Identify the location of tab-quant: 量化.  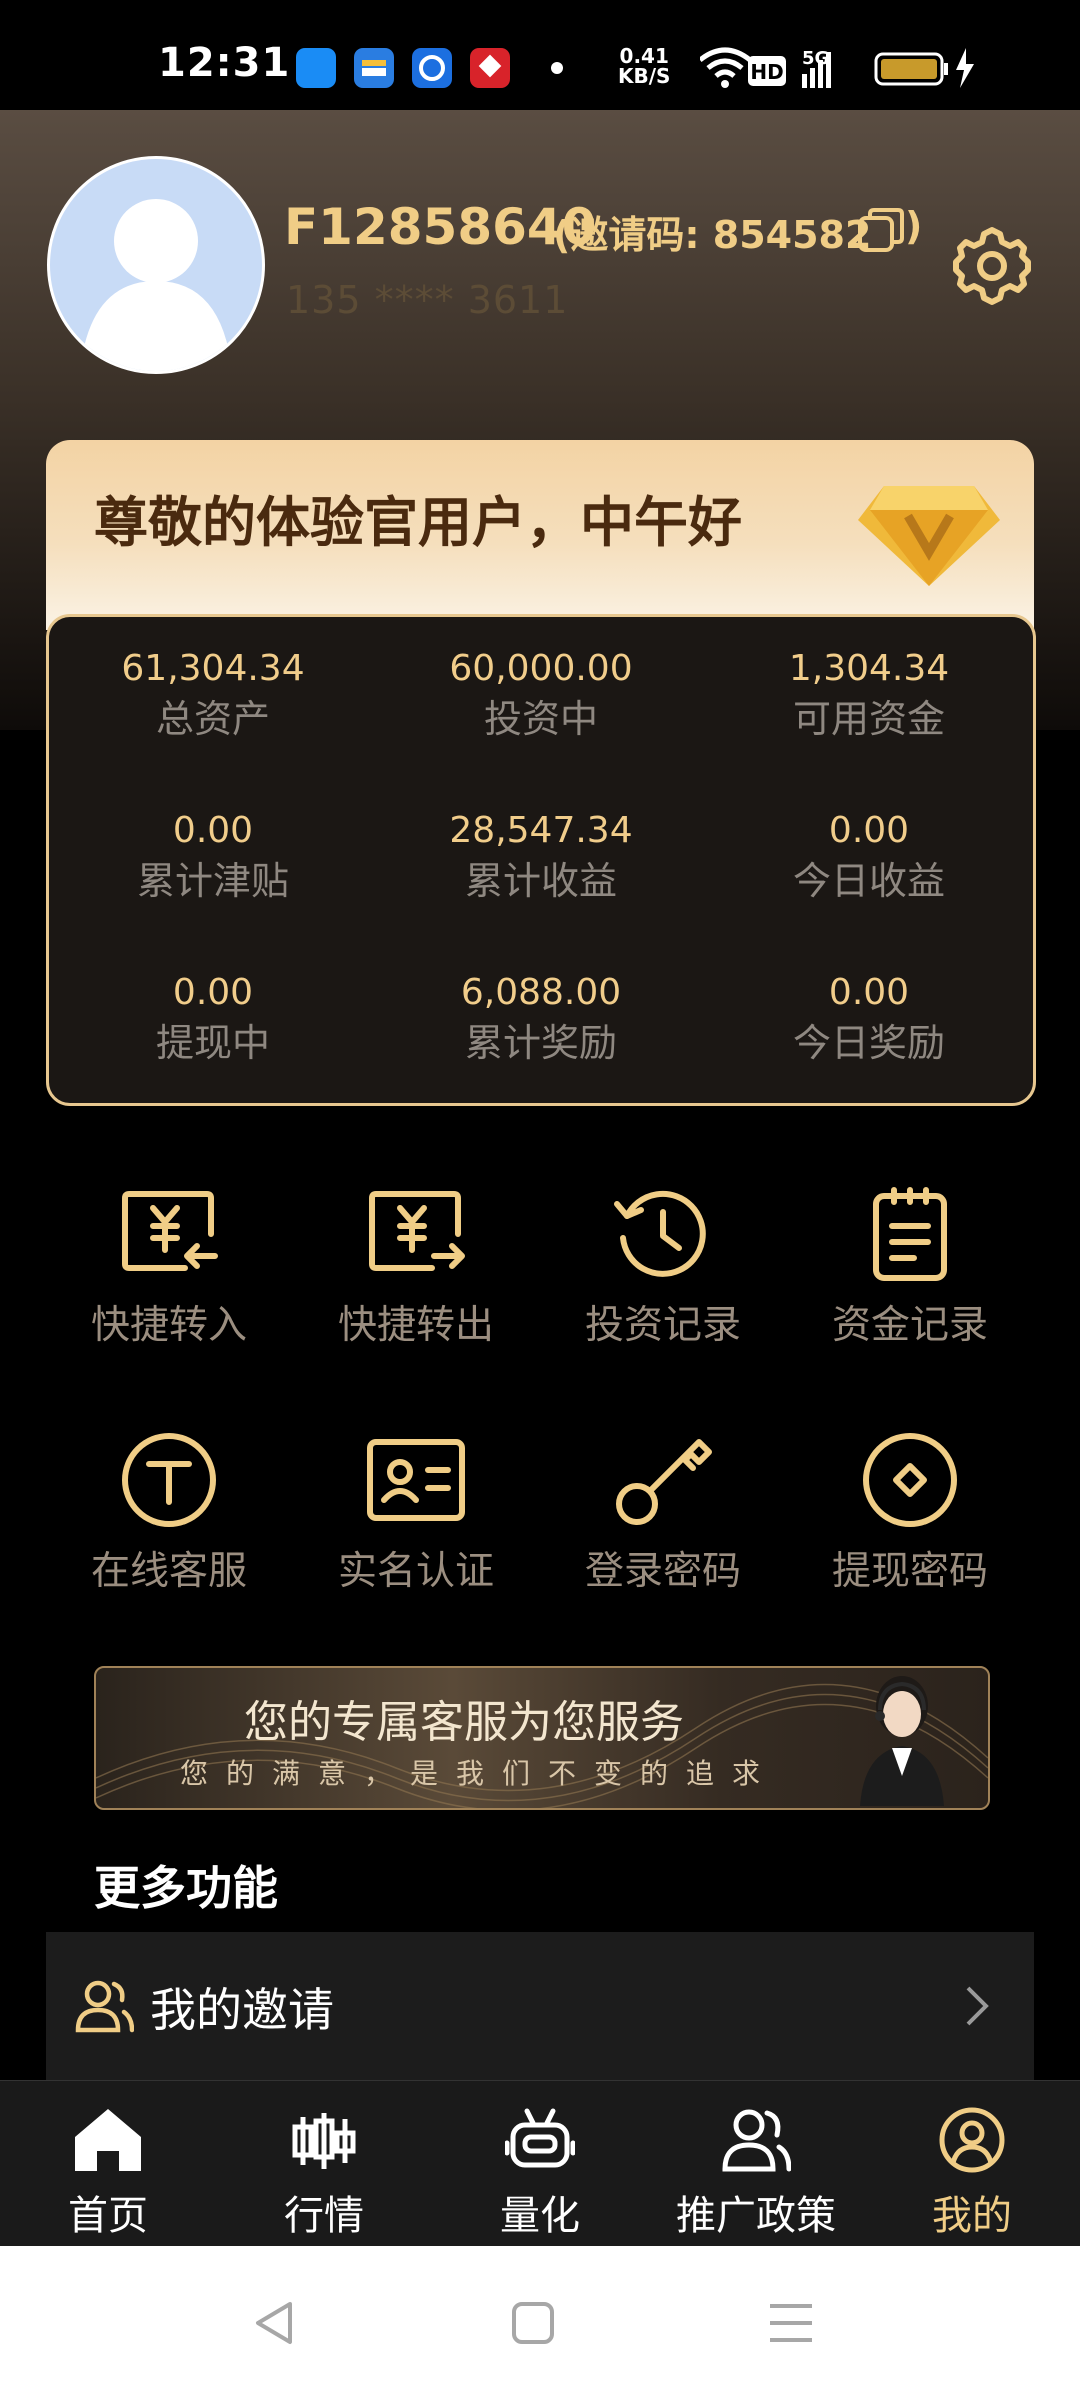
(540, 2174).